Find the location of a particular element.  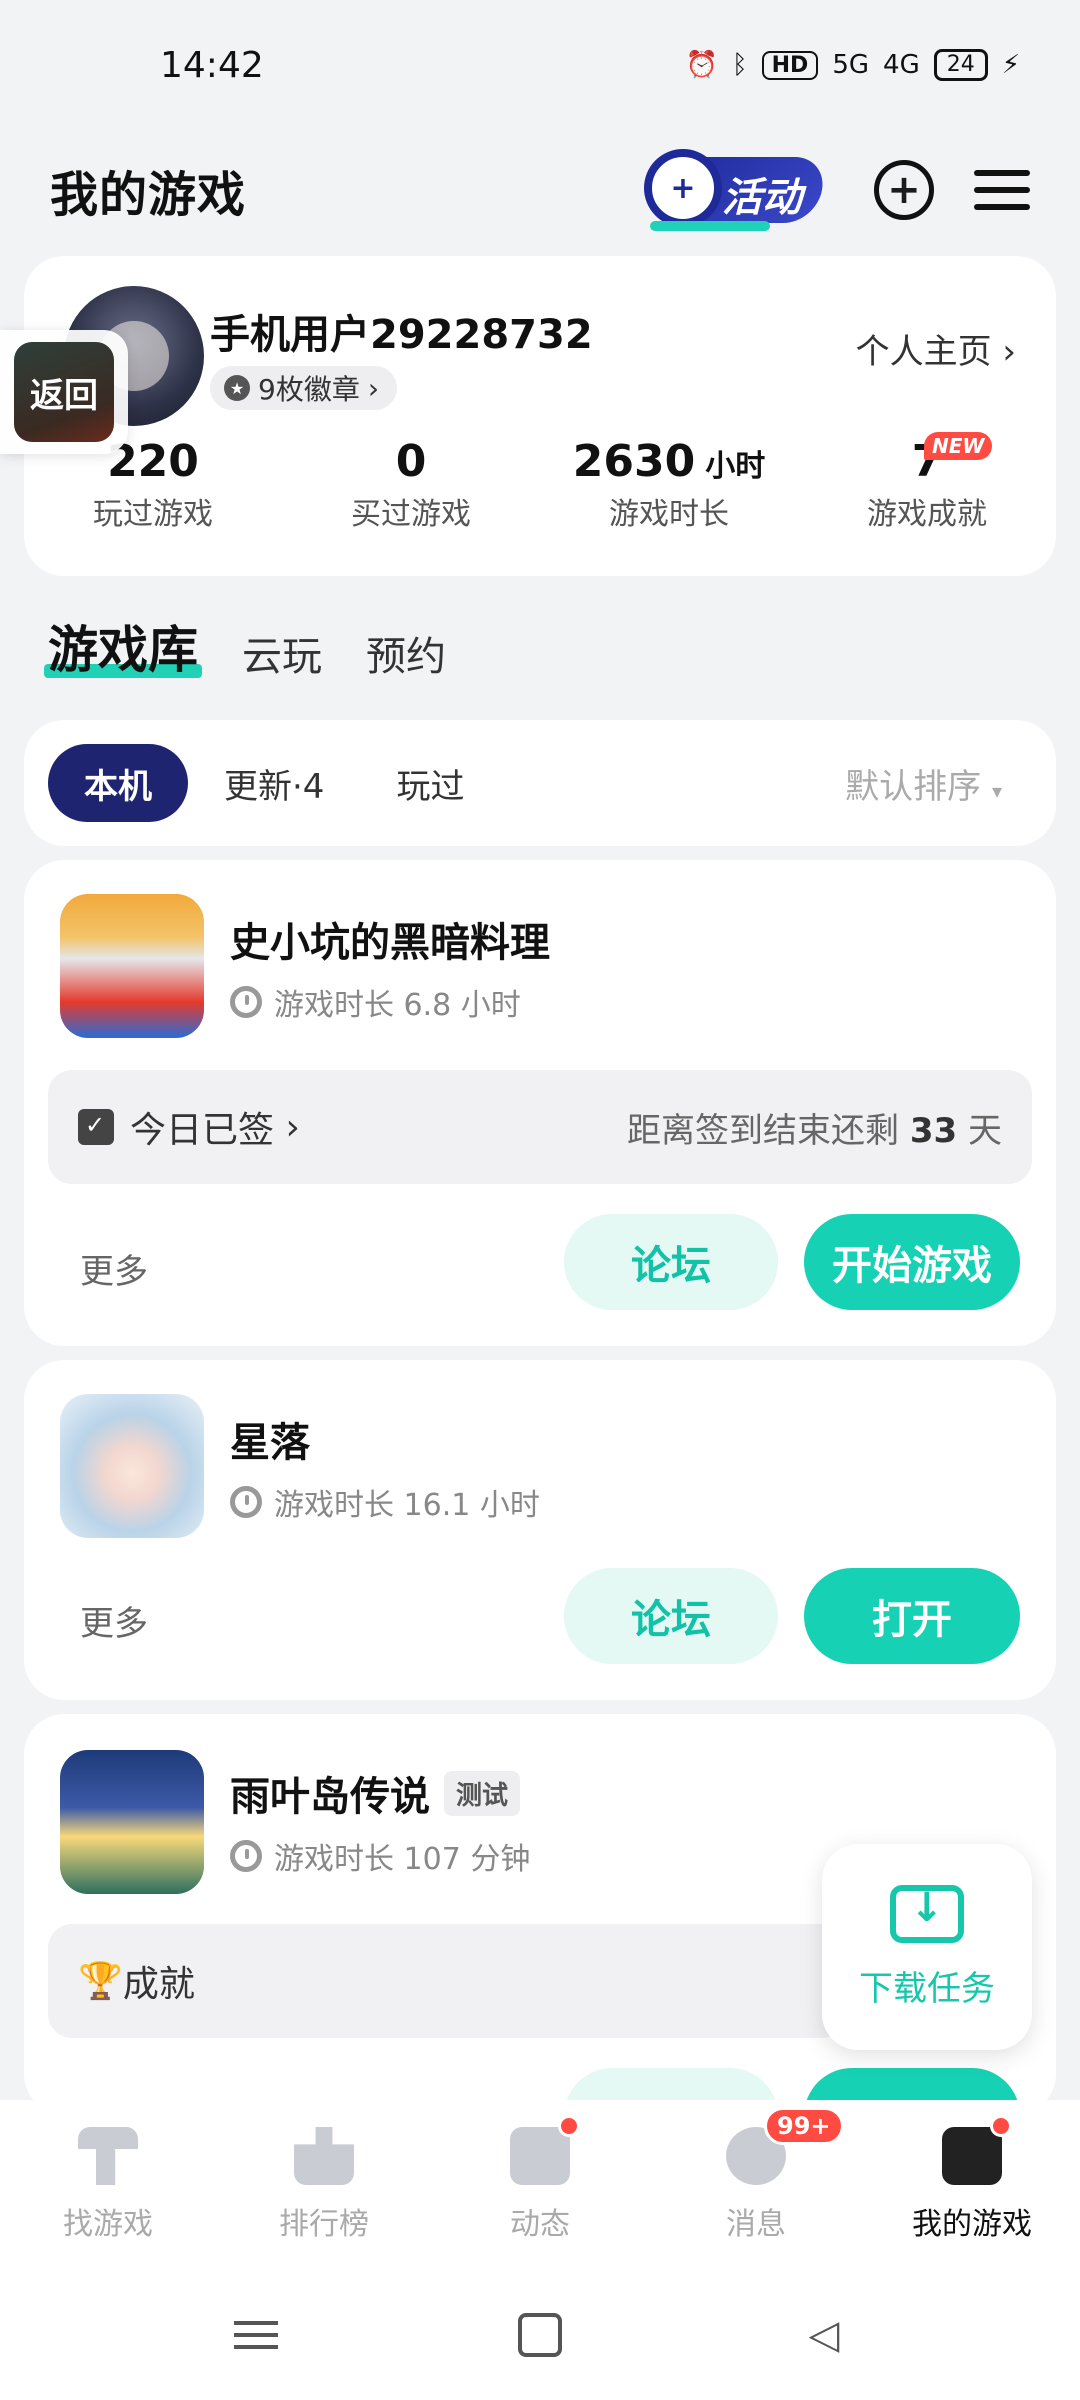

status-bar: 14:42 ⏰ ᛒ HD 5G 4G 24 ⚡ is located at coordinates (540, 65).